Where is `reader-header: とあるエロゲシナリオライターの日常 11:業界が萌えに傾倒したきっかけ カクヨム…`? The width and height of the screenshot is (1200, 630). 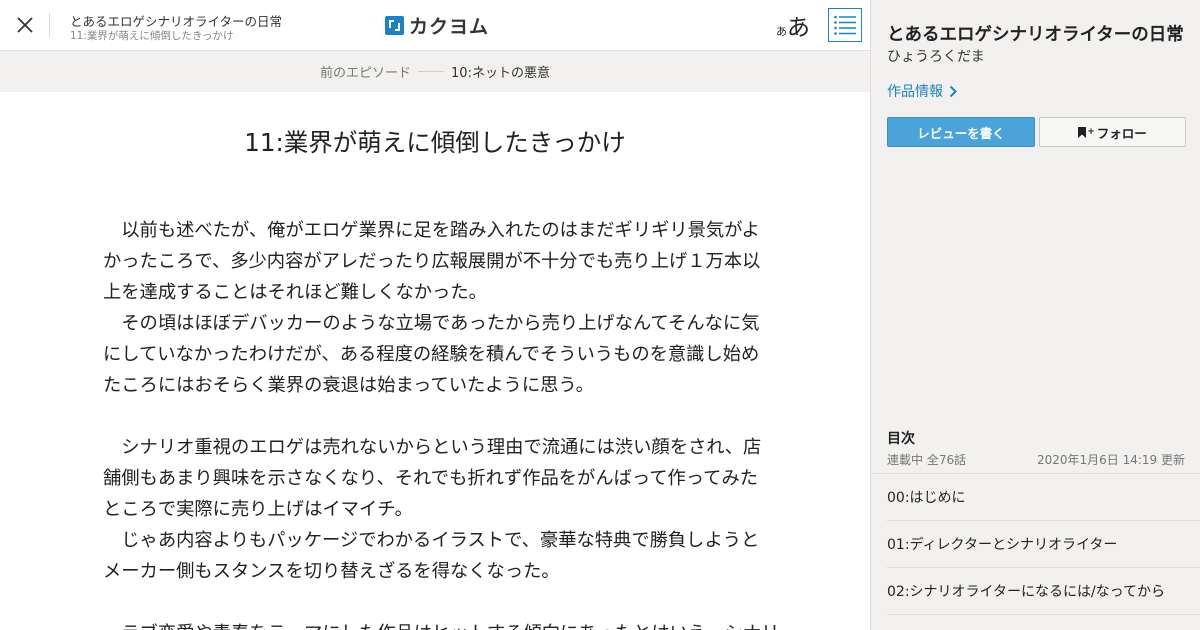 reader-header: とあるエロゲシナリオライターの日常 11:業界が萌えに傾倒したきっかけ カクヨム… is located at coordinates (435, 25).